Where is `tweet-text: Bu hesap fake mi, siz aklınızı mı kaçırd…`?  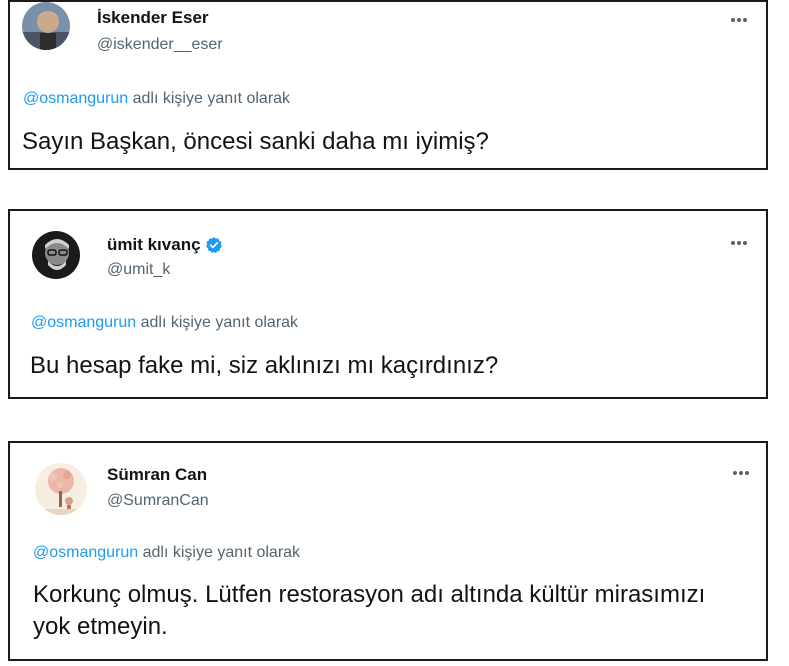
tweet-text: Bu hesap fake mi, siz aklınızı mı kaçırd… is located at coordinates (264, 365).